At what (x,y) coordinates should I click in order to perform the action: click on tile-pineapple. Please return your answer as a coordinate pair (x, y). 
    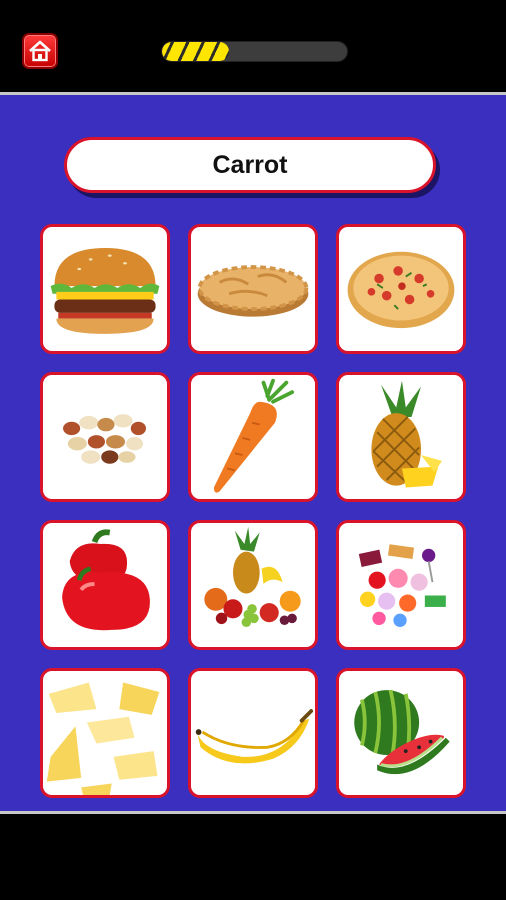
    Looking at the image, I should click on (401, 437).